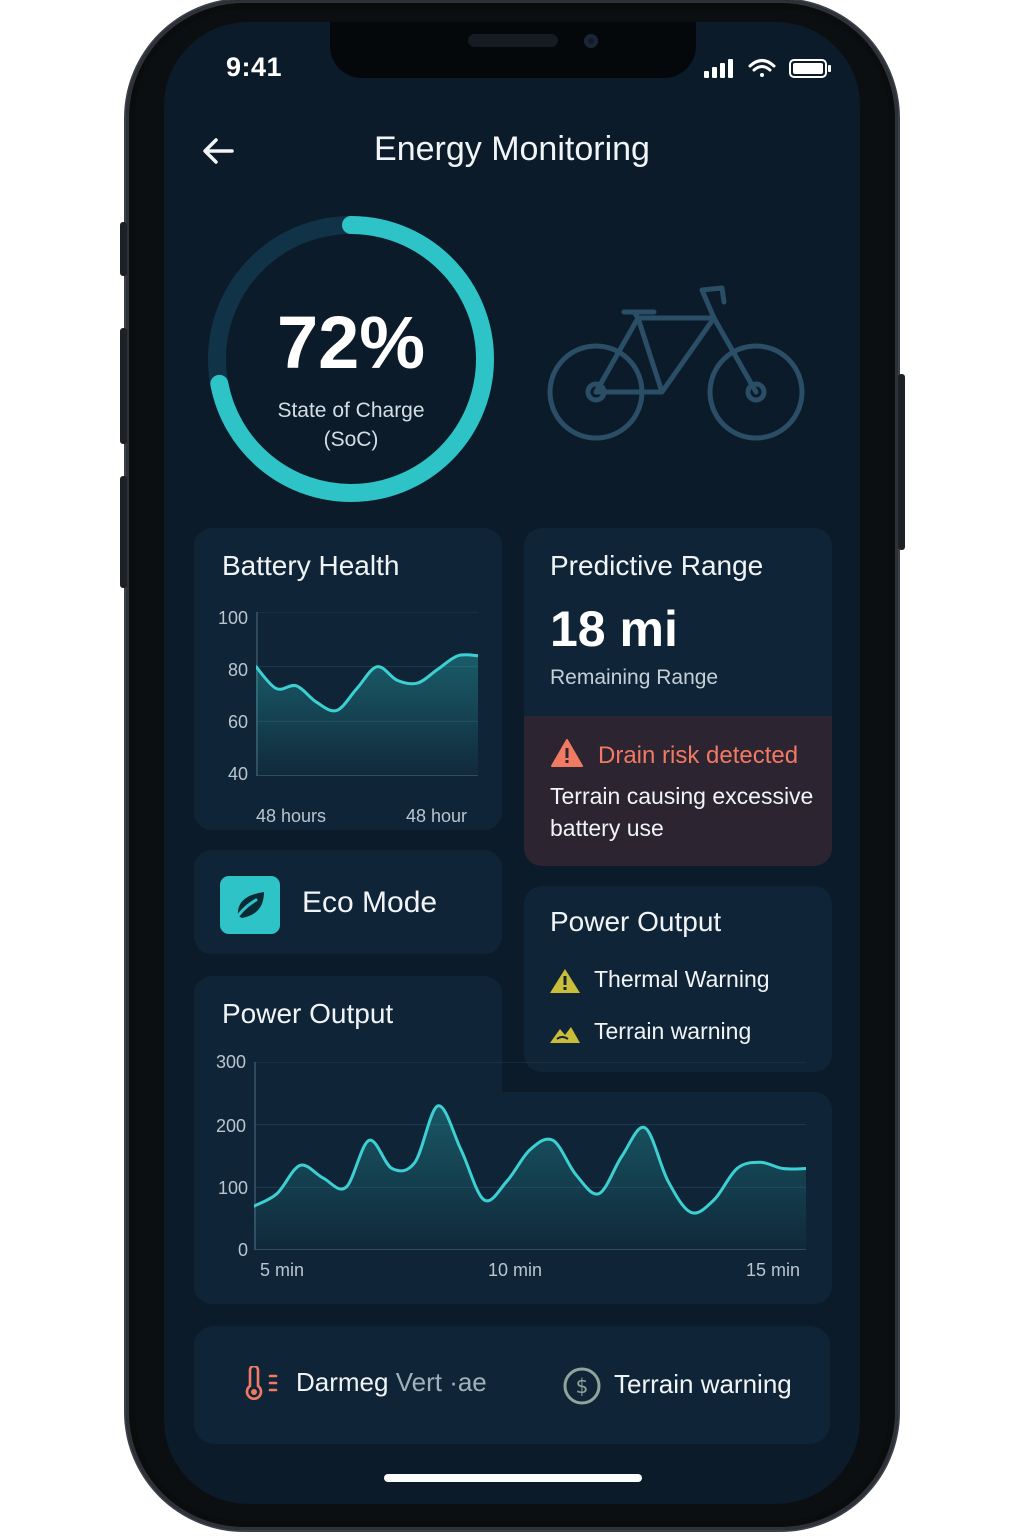 The width and height of the screenshot is (1024, 1536). I want to click on power-output-chart-title: Power Output, so click(308, 1013).